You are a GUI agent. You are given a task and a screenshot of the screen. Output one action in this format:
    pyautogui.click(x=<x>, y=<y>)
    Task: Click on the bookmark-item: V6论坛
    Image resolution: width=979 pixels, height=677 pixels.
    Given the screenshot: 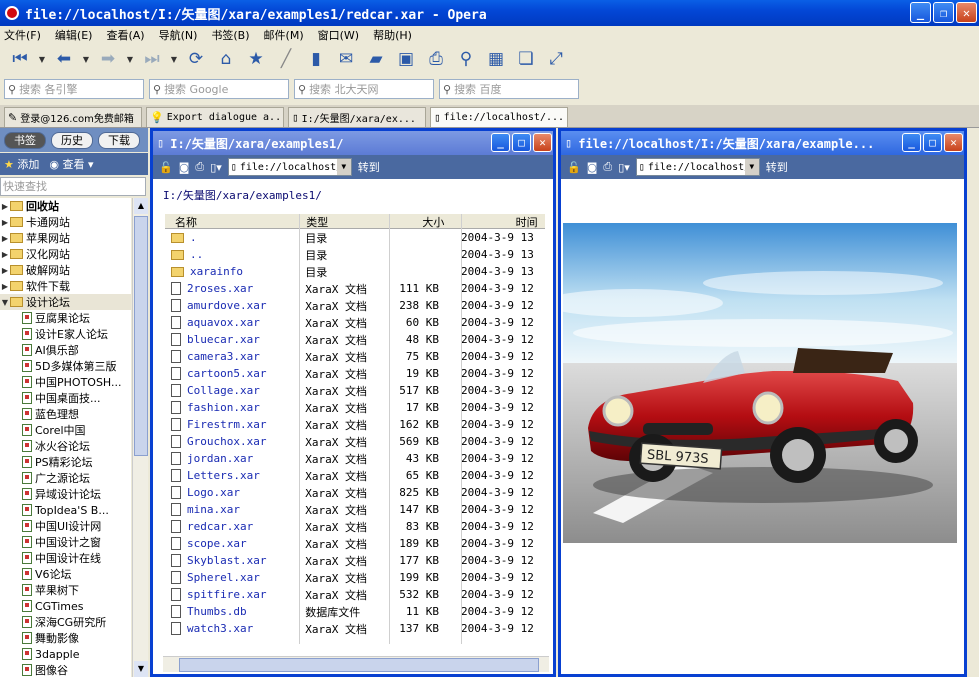 What is the action you would take?
    pyautogui.click(x=65, y=574)
    